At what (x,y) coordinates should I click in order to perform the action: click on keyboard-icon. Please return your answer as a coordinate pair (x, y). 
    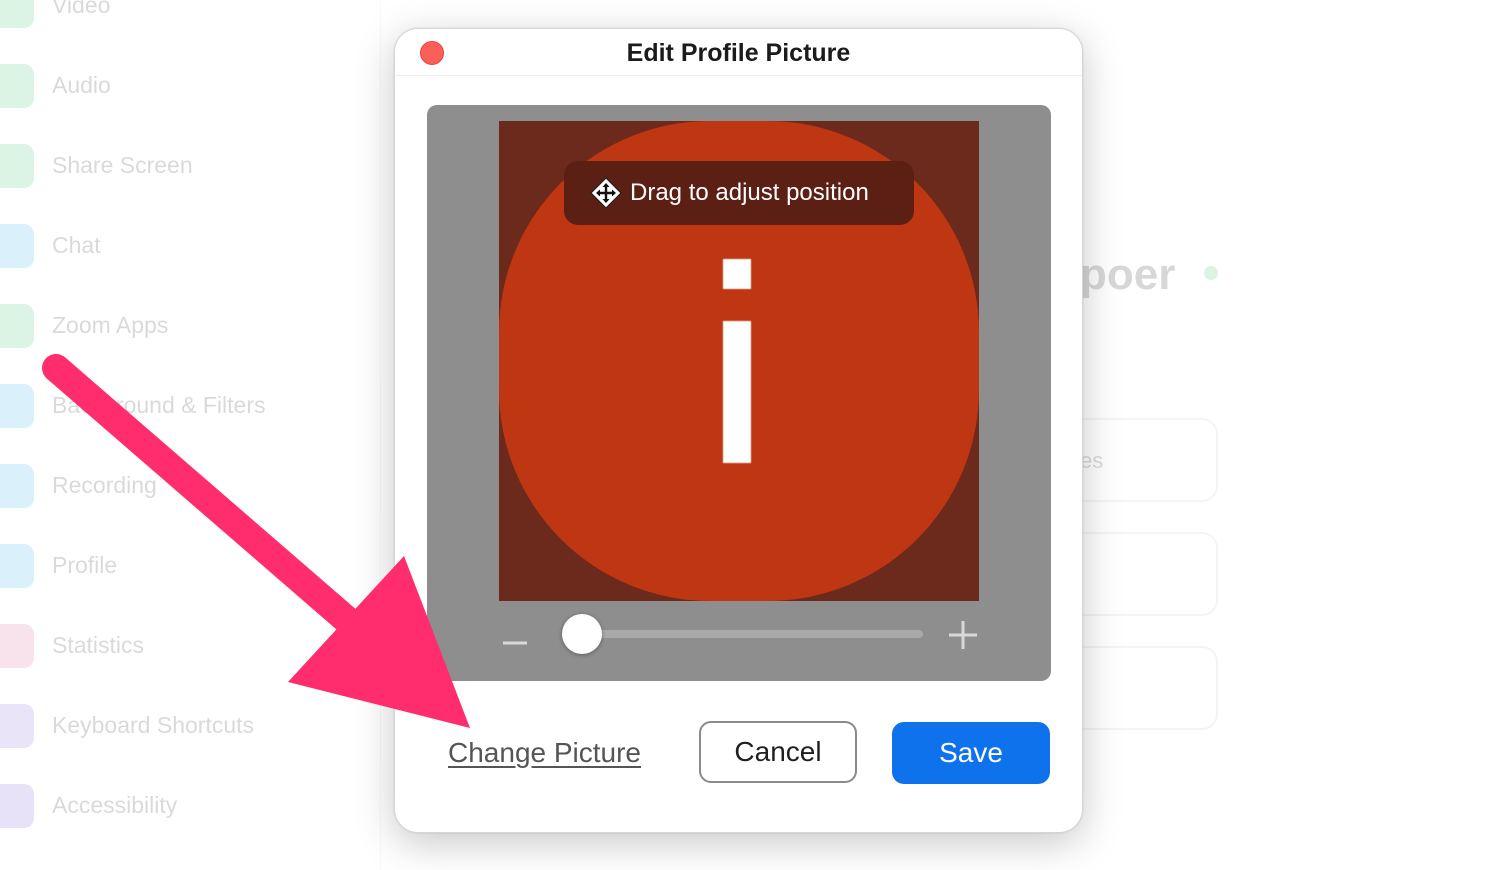
    Looking at the image, I should click on (17, 726).